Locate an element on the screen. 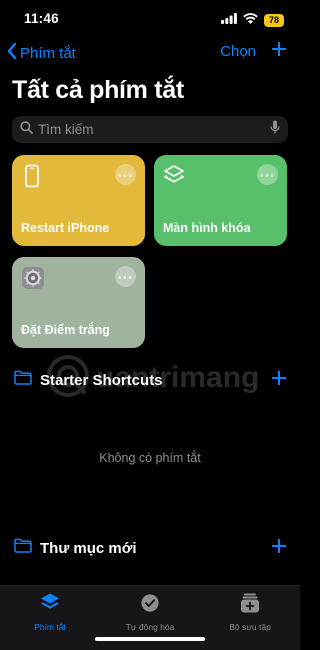 Image resolution: width=320 pixels, height=650 pixels. nav-actions: Chọn is located at coordinates (253, 50).